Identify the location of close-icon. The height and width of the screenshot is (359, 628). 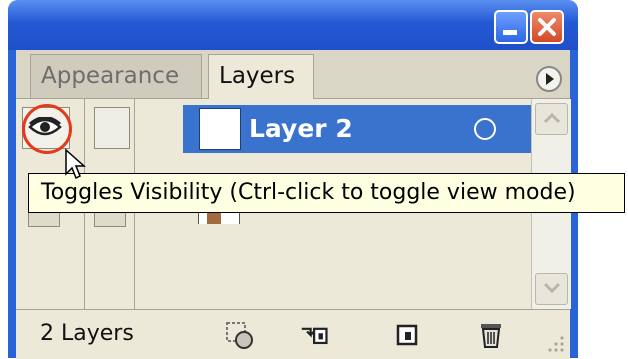
(547, 27).